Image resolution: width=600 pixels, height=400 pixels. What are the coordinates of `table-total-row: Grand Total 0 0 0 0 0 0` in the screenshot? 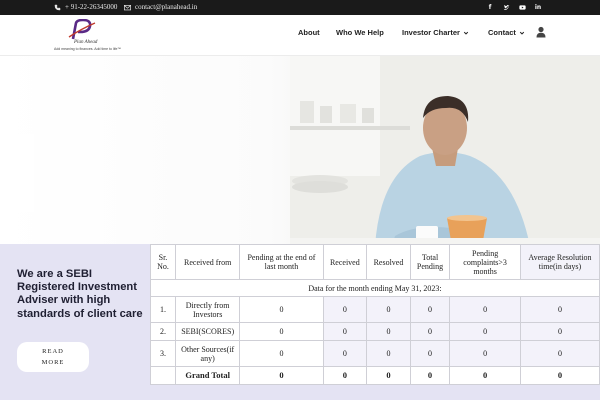 It's located at (375, 375).